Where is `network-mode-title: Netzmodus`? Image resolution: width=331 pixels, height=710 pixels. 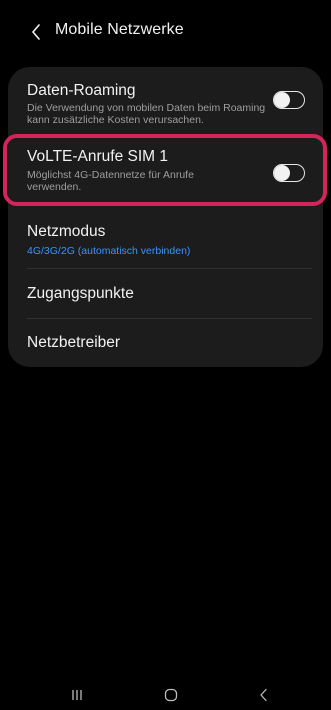 network-mode-title: Netzmodus is located at coordinates (66, 231).